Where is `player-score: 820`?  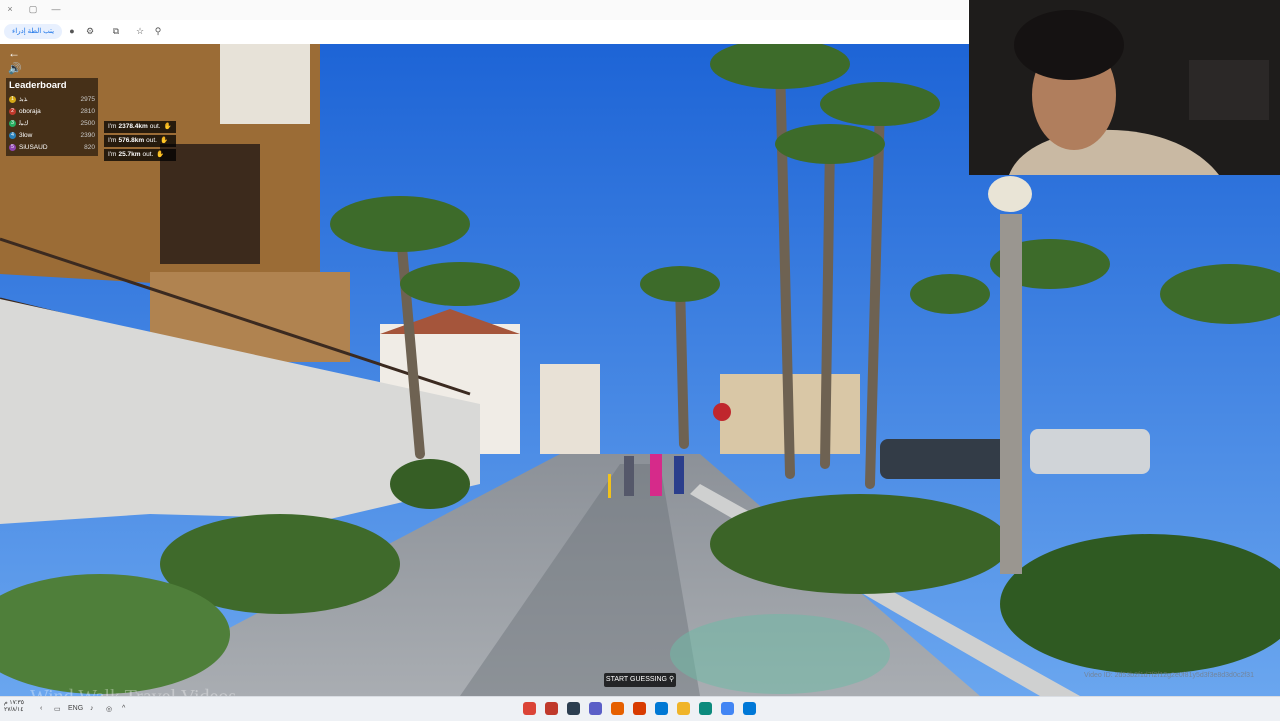
player-score: 820 is located at coordinates (89, 147).